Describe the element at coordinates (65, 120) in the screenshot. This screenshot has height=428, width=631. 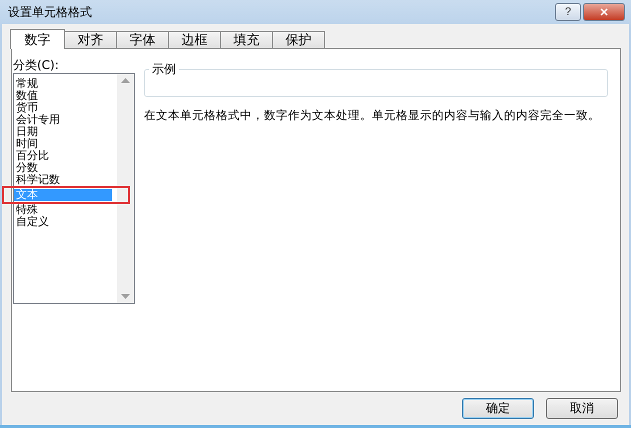
I see `category-item: 会计专用` at that location.